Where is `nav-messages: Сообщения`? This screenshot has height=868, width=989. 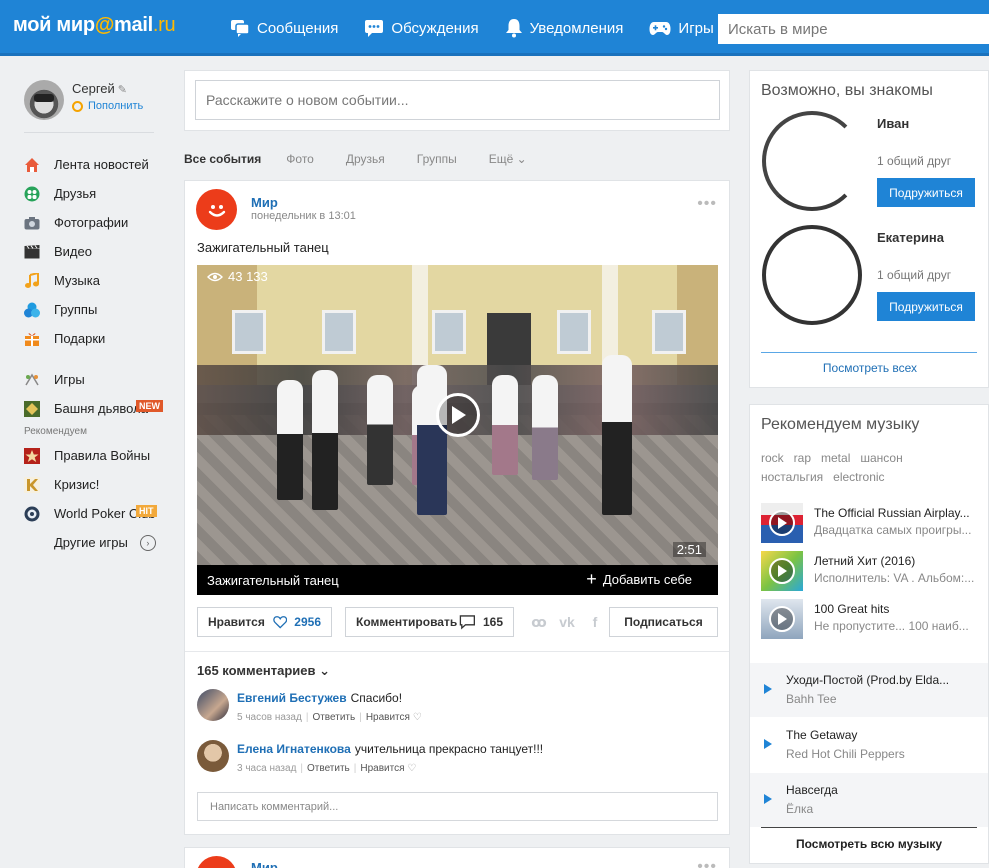 nav-messages: Сообщения is located at coordinates (284, 28).